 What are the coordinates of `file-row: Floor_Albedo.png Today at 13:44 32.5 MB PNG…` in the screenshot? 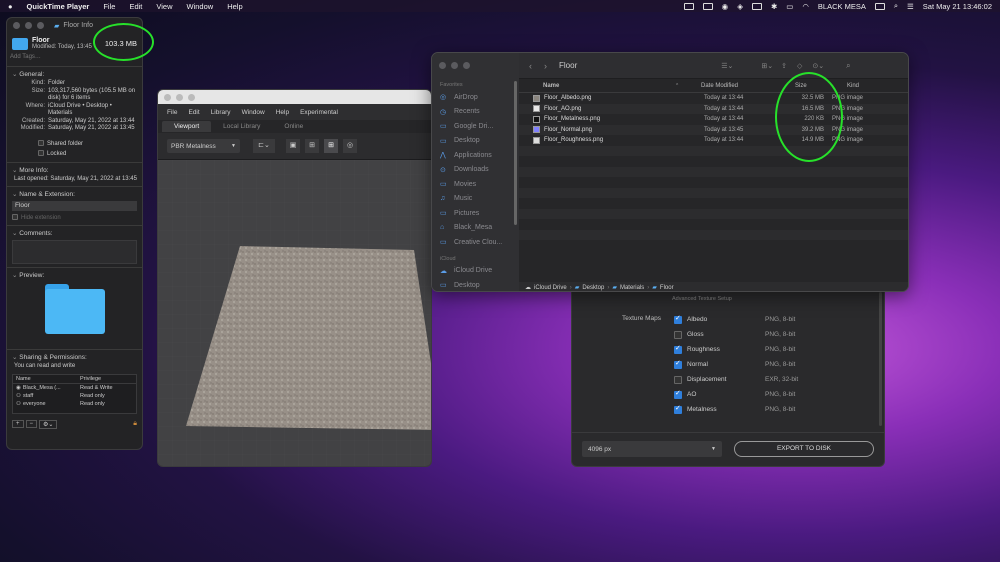 It's located at (713, 98).